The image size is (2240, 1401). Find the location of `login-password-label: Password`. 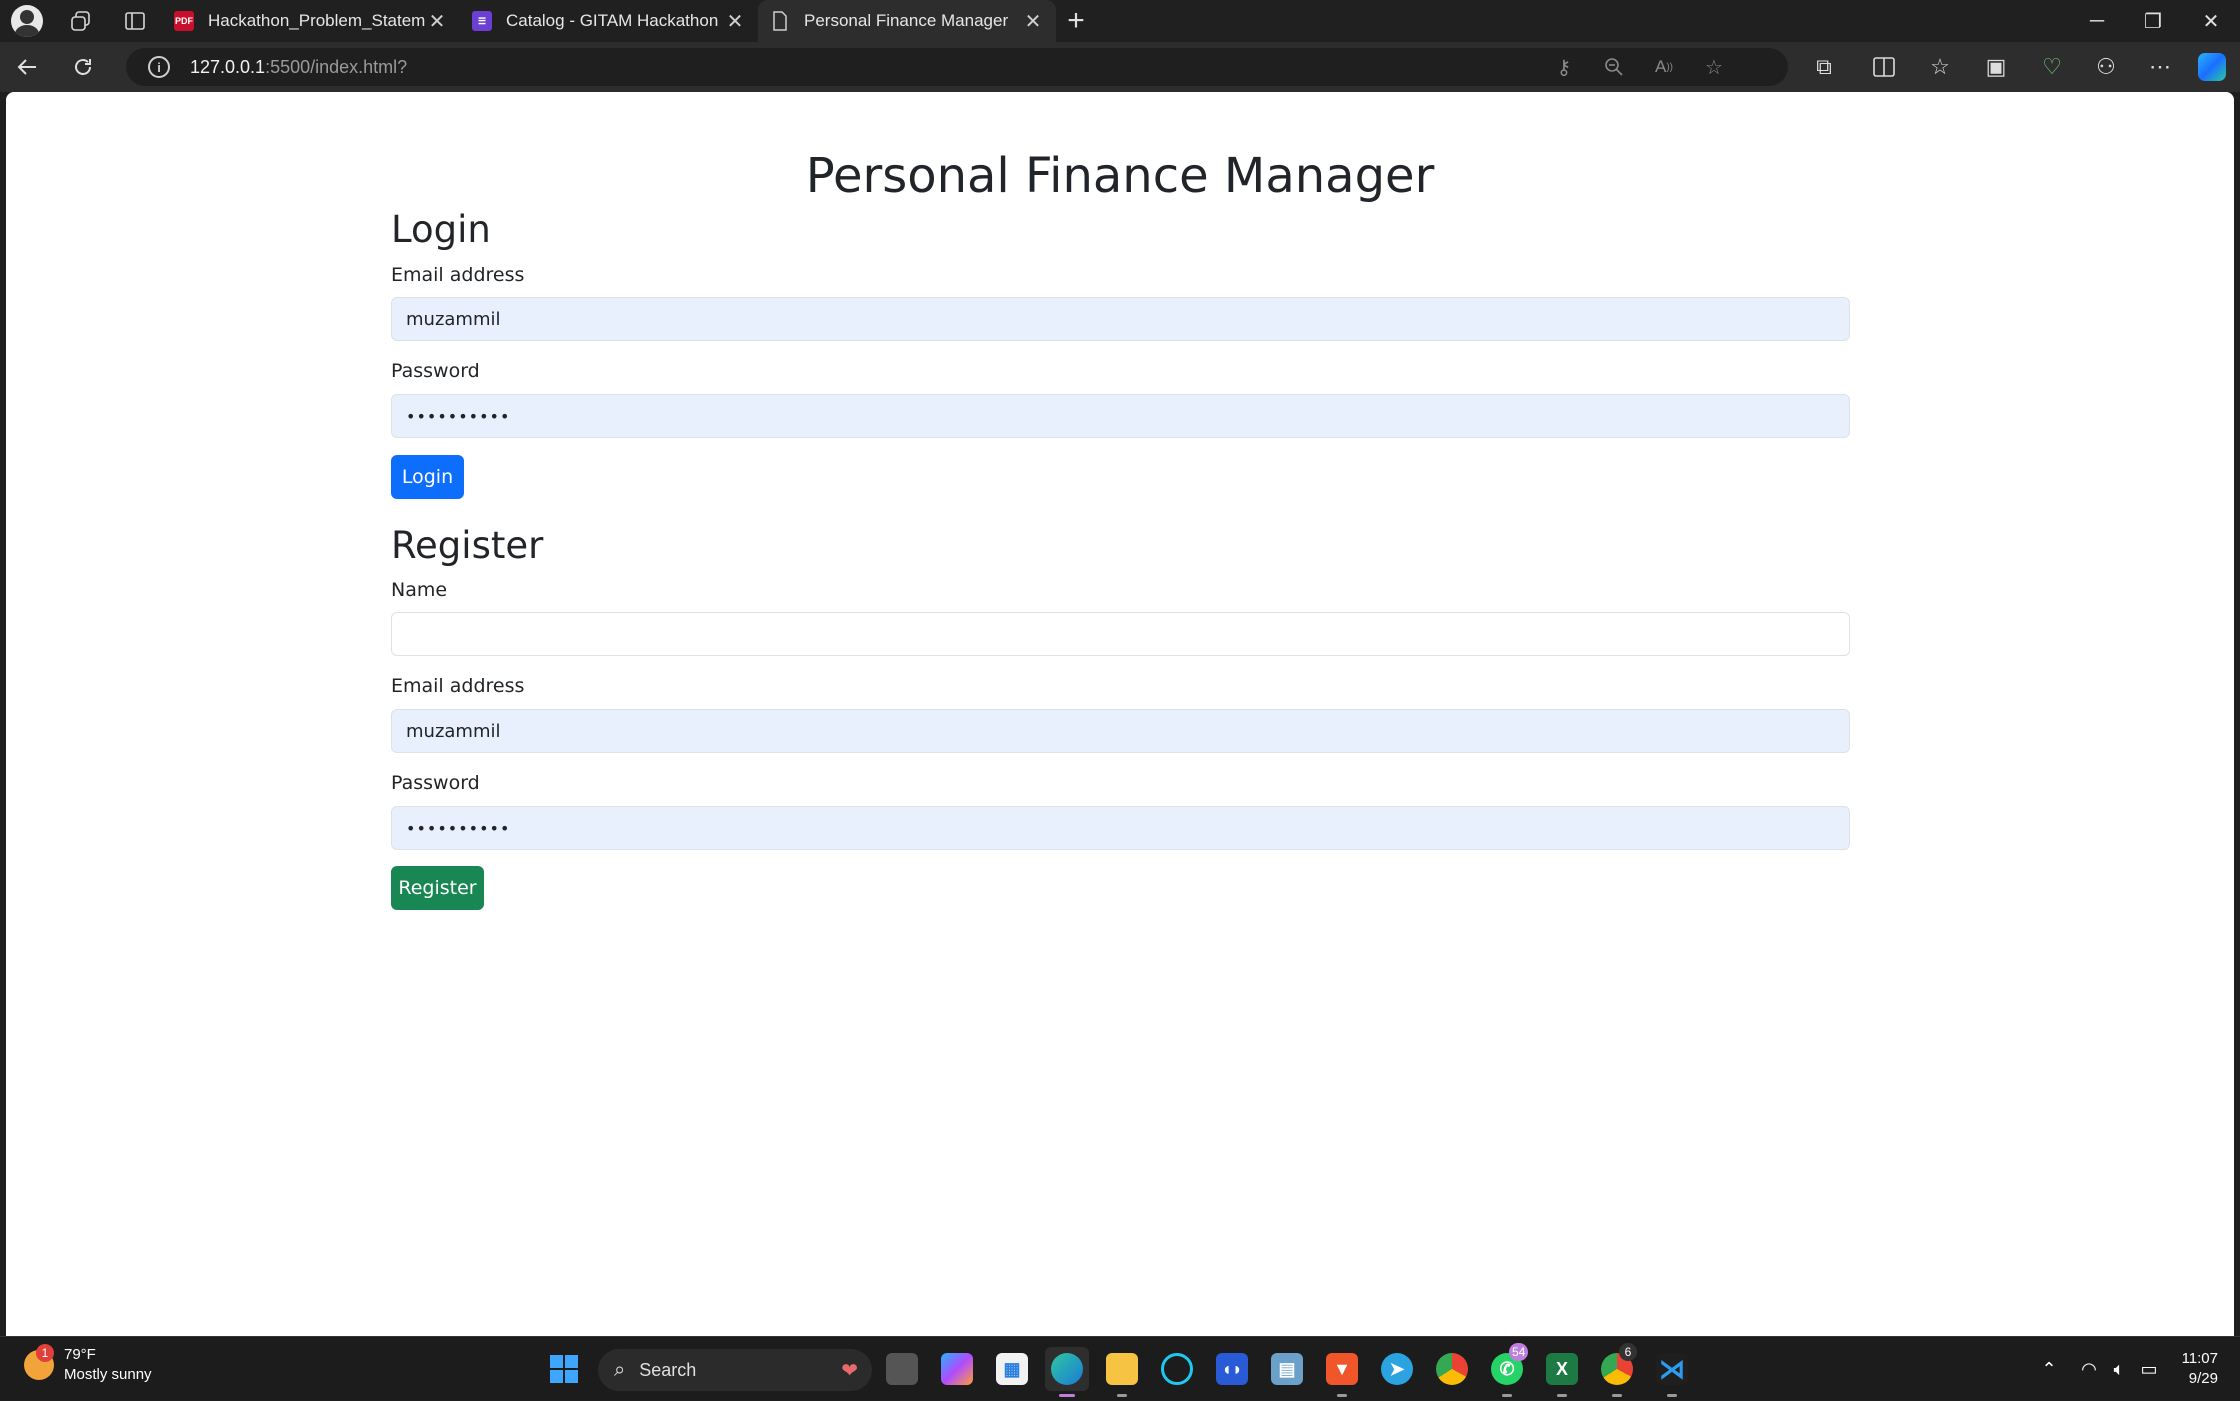

login-password-label: Password is located at coordinates (435, 371).